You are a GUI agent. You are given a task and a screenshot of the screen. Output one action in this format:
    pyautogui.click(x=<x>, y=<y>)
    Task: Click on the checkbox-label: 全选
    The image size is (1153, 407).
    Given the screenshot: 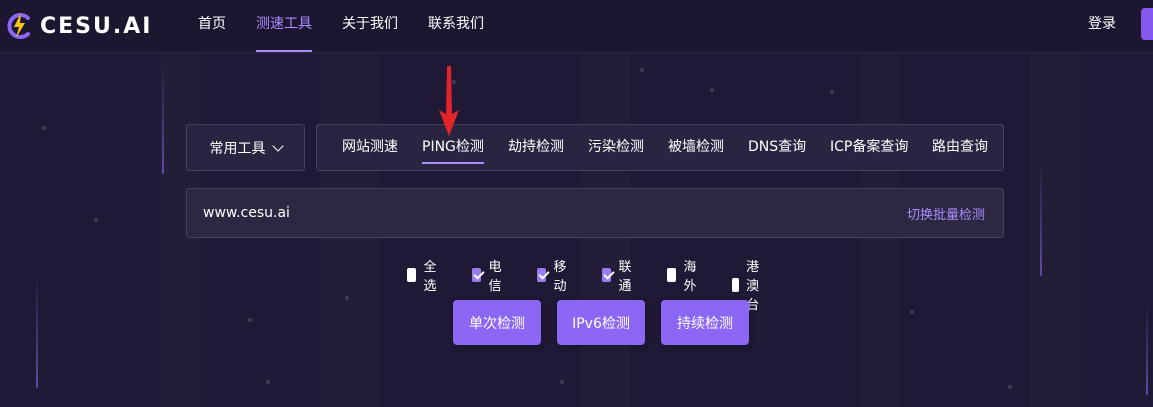 What is the action you would take?
    pyautogui.click(x=430, y=277)
    